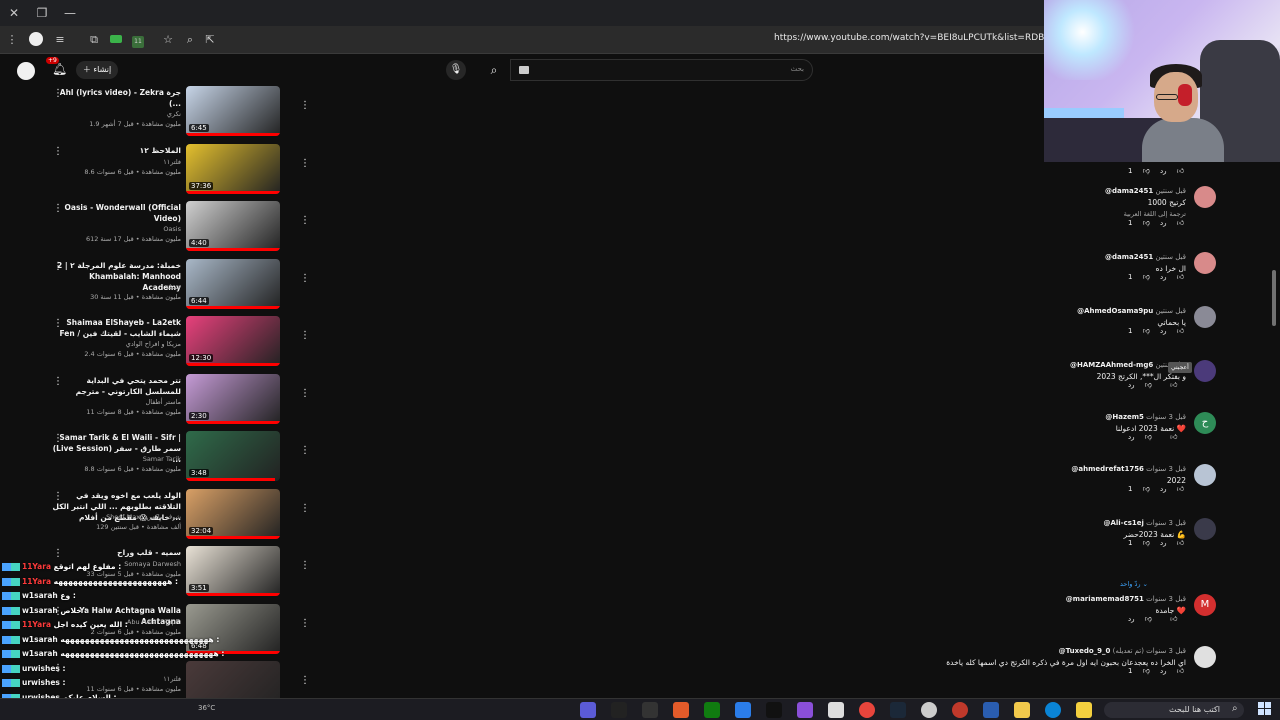 Image resolution: width=1280 pixels, height=720 pixels. Describe the element at coordinates (153, 344) in the screenshot. I see `channel-name: مزيكا و افراح الوادي` at that location.